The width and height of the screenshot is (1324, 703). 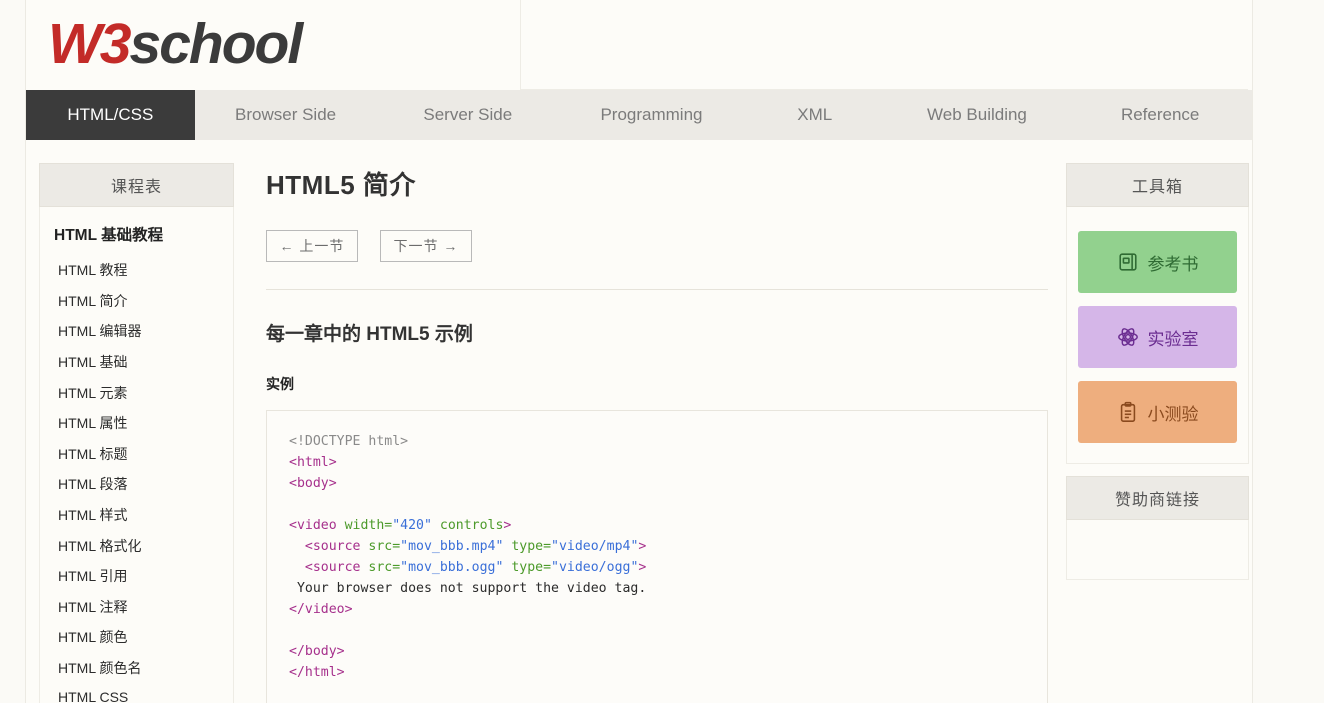 I want to click on clipboard-icon, so click(x=1128, y=412).